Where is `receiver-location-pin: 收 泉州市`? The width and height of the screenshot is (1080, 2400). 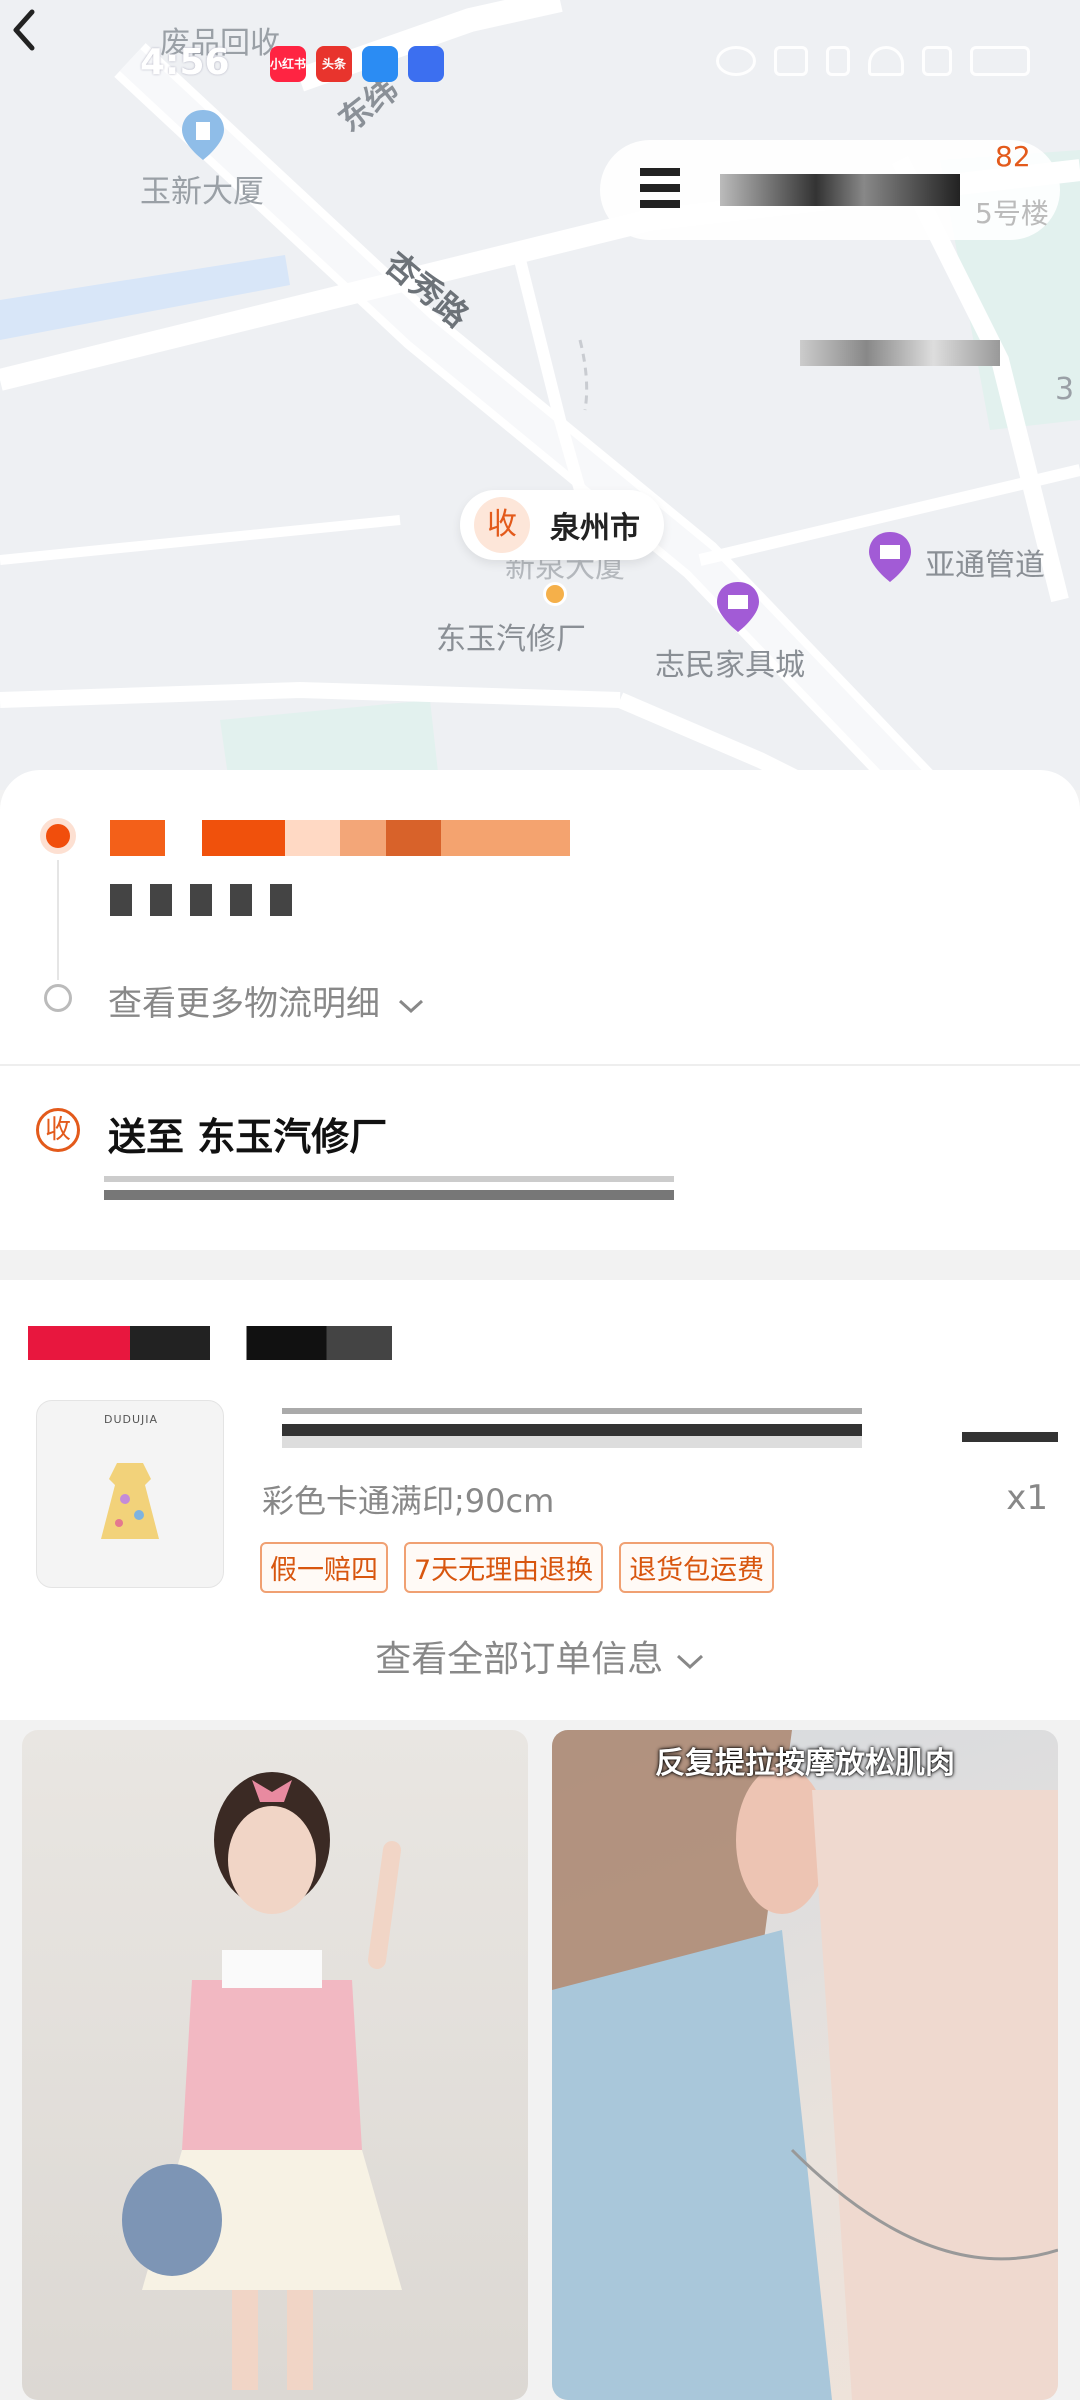 receiver-location-pin: 收 泉州市 is located at coordinates (562, 525).